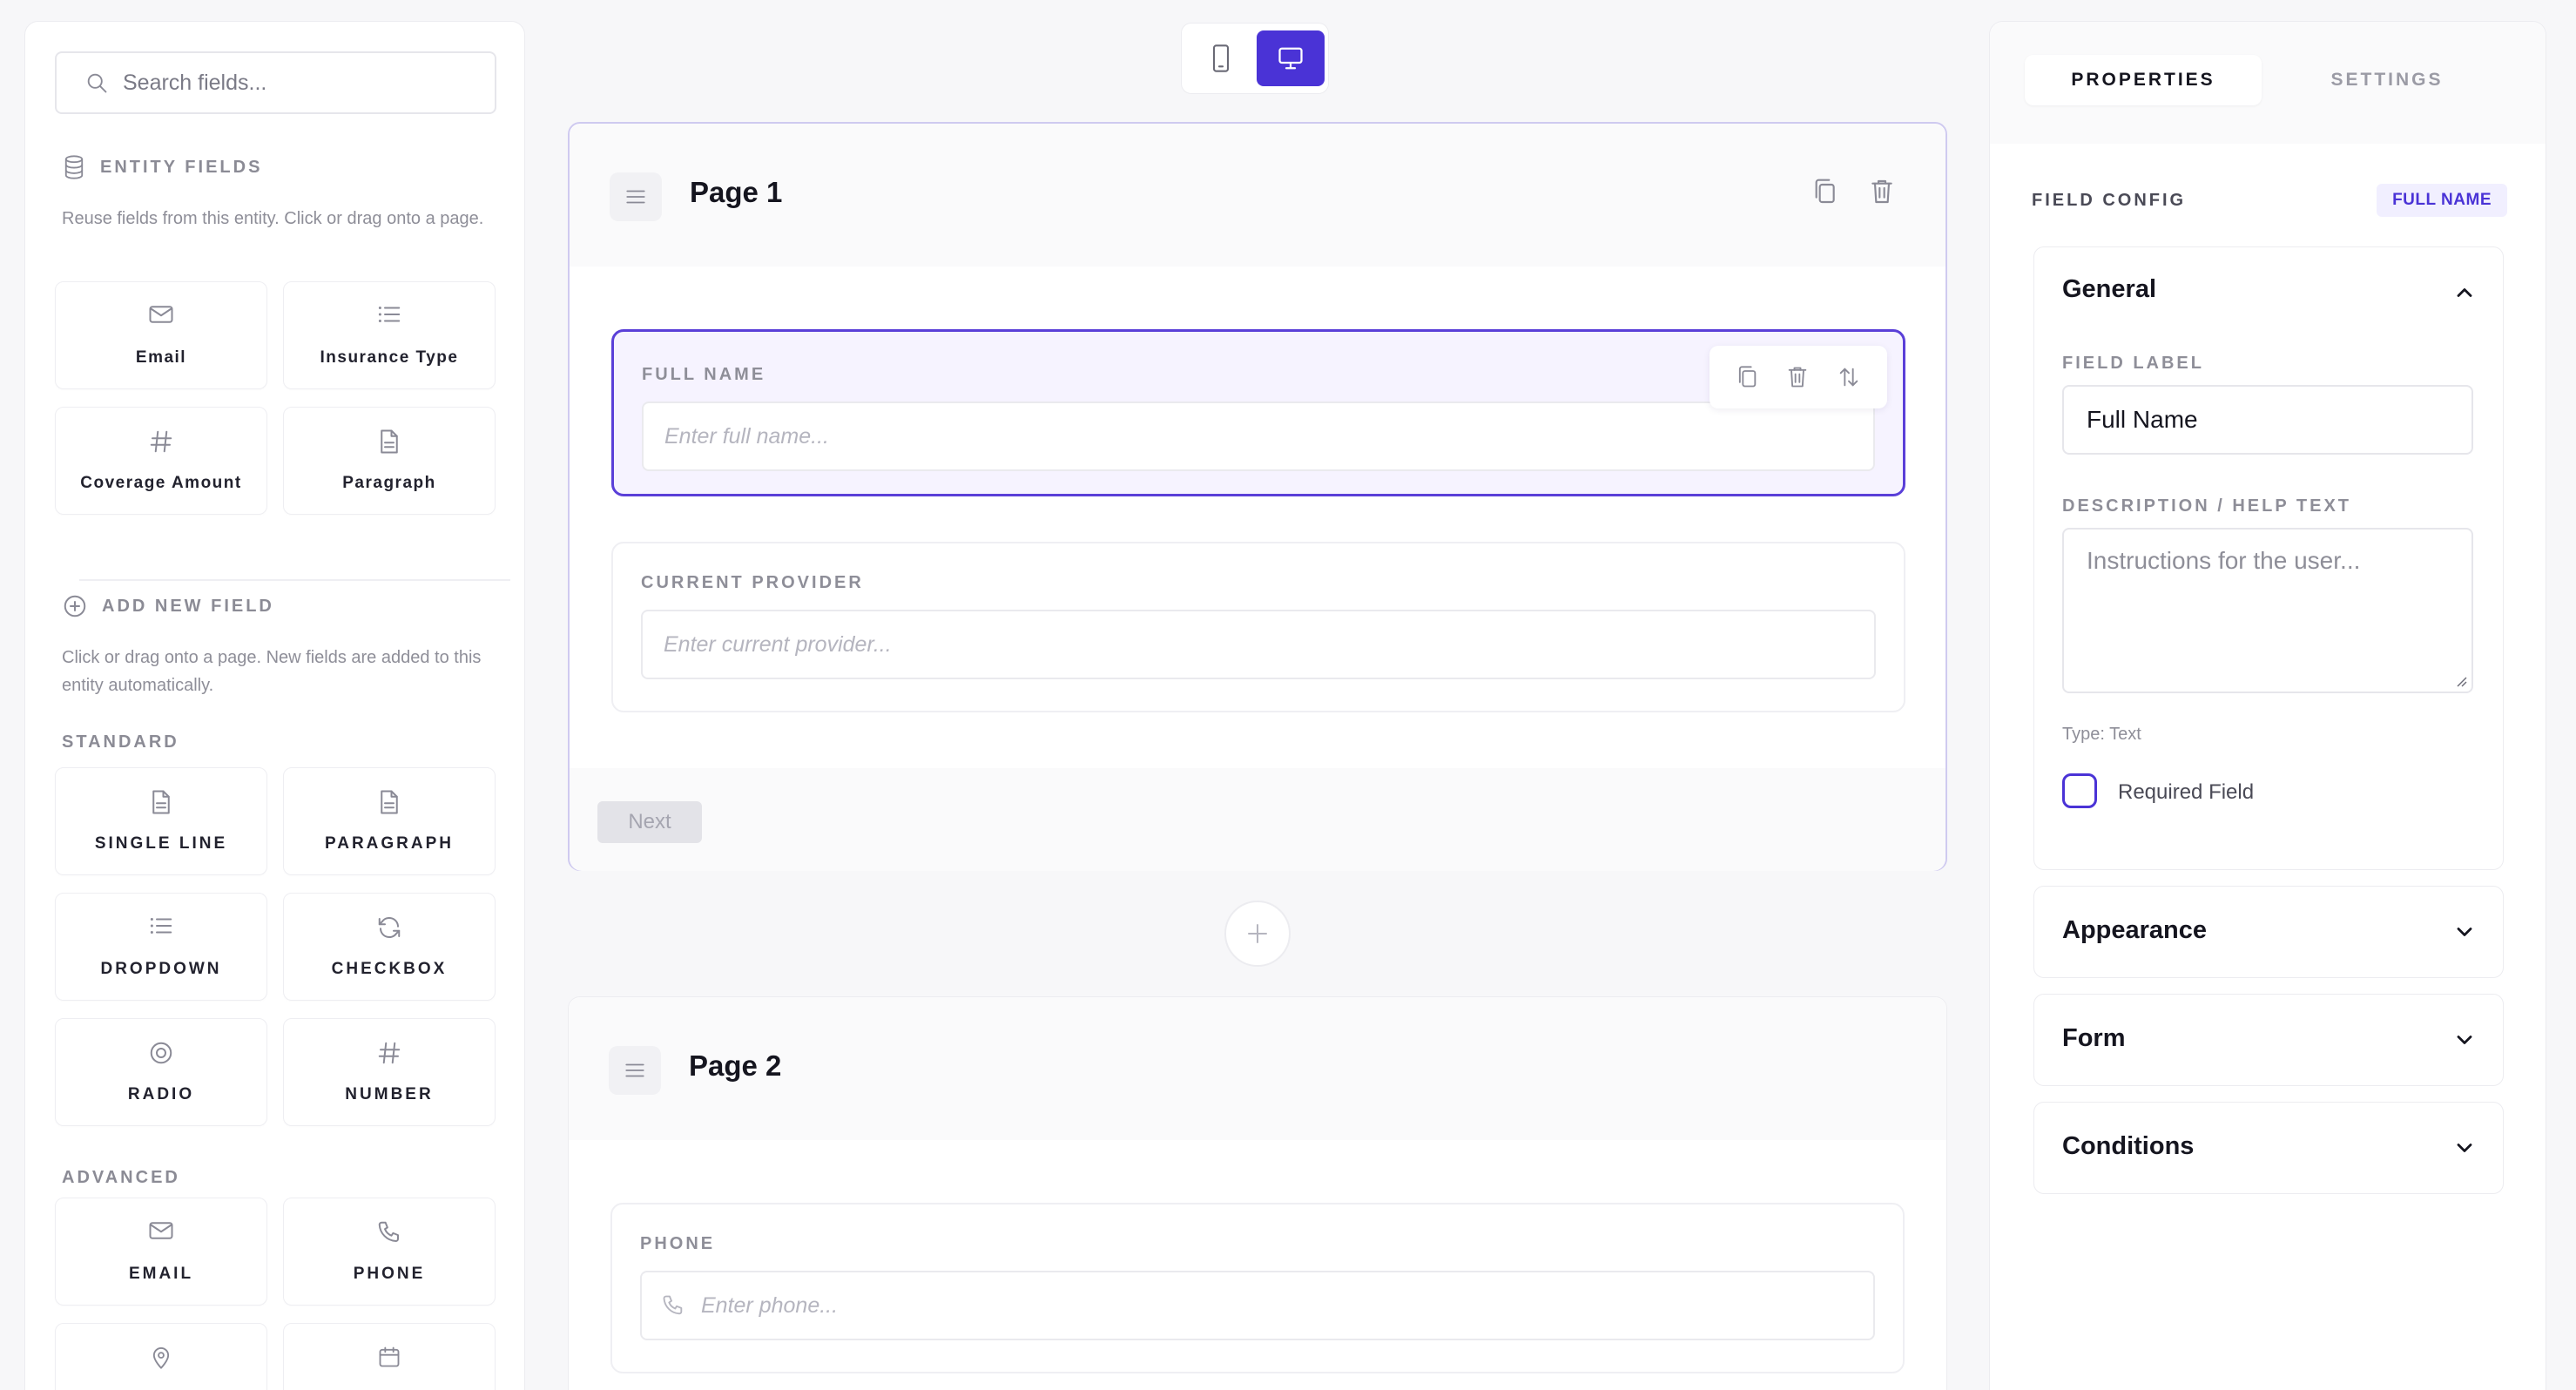  Describe the element at coordinates (650, 822) in the screenshot. I see `next-button: Next` at that location.